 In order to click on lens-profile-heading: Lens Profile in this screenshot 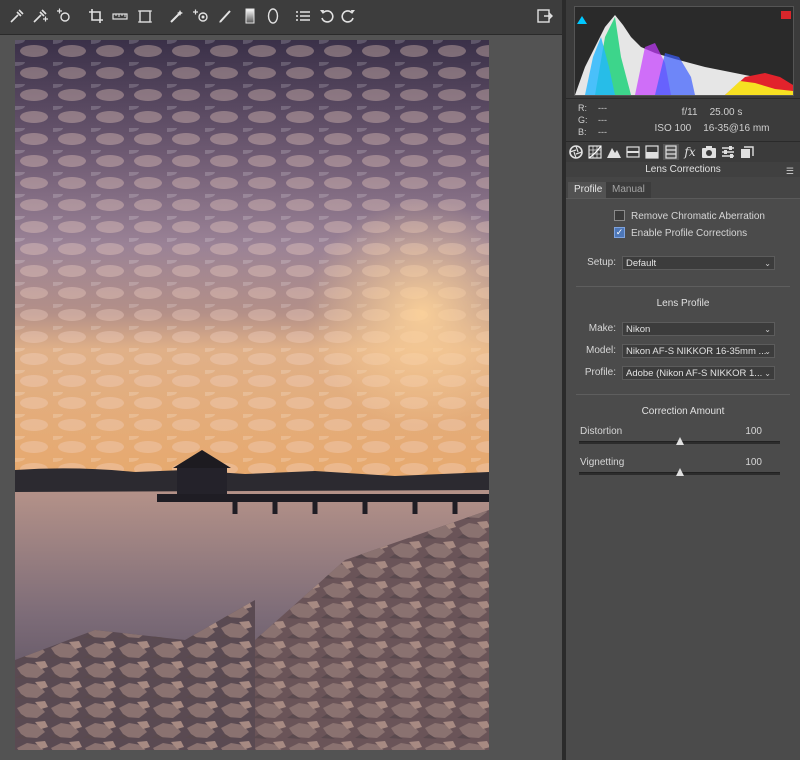, I will do `click(683, 303)`.